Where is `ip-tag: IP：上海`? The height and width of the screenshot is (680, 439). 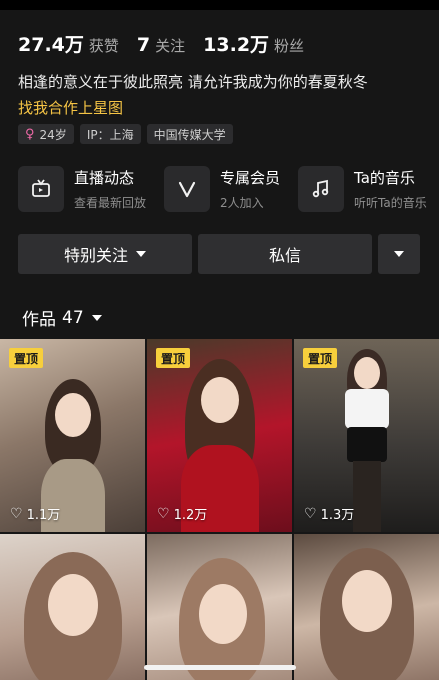
ip-tag: IP：上海 is located at coordinates (110, 134).